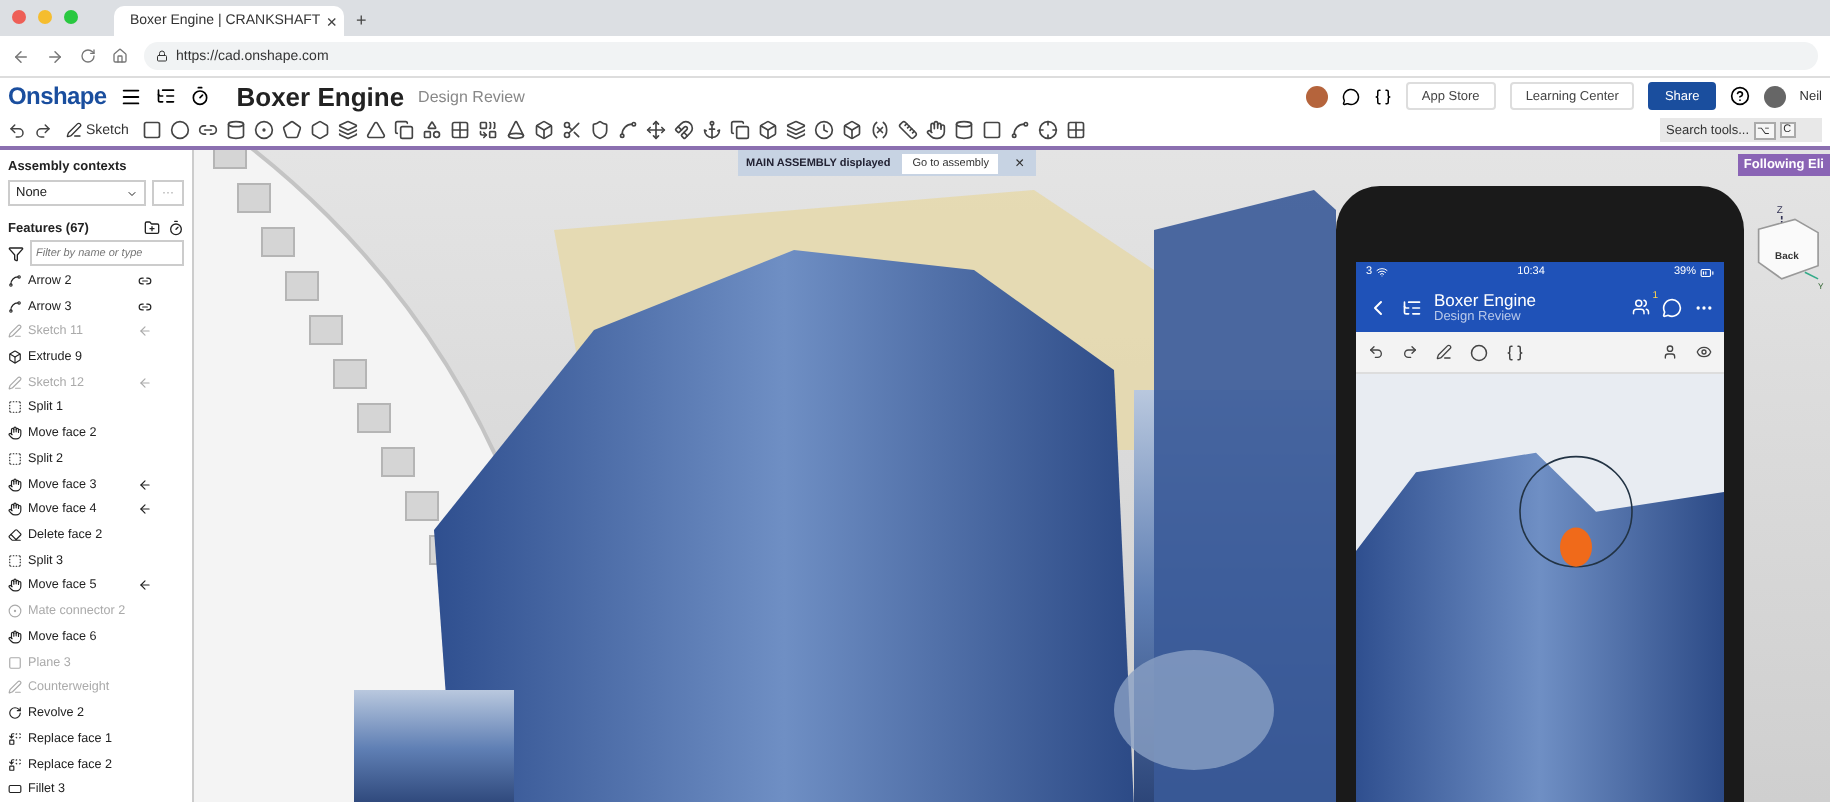  Describe the element at coordinates (516, 130) in the screenshot. I see `cone-icon` at that location.